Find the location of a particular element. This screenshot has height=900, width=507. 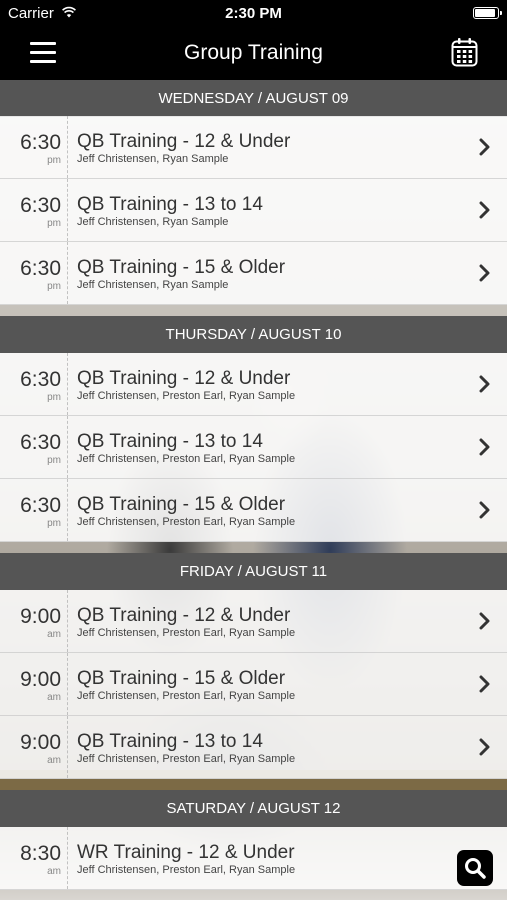

status-time: 2:30 PM is located at coordinates (253, 13).